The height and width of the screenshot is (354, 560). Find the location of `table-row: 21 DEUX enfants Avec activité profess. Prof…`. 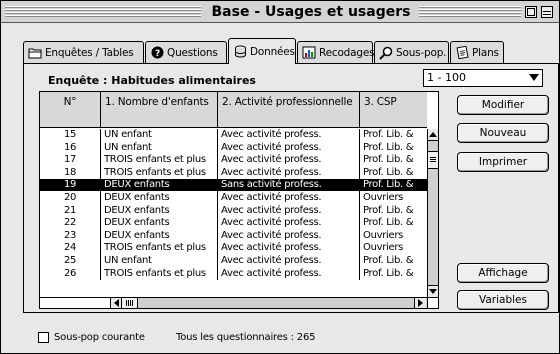

table-row: 21 DEUX enfants Avec activité profess. Prof… is located at coordinates (233, 210).